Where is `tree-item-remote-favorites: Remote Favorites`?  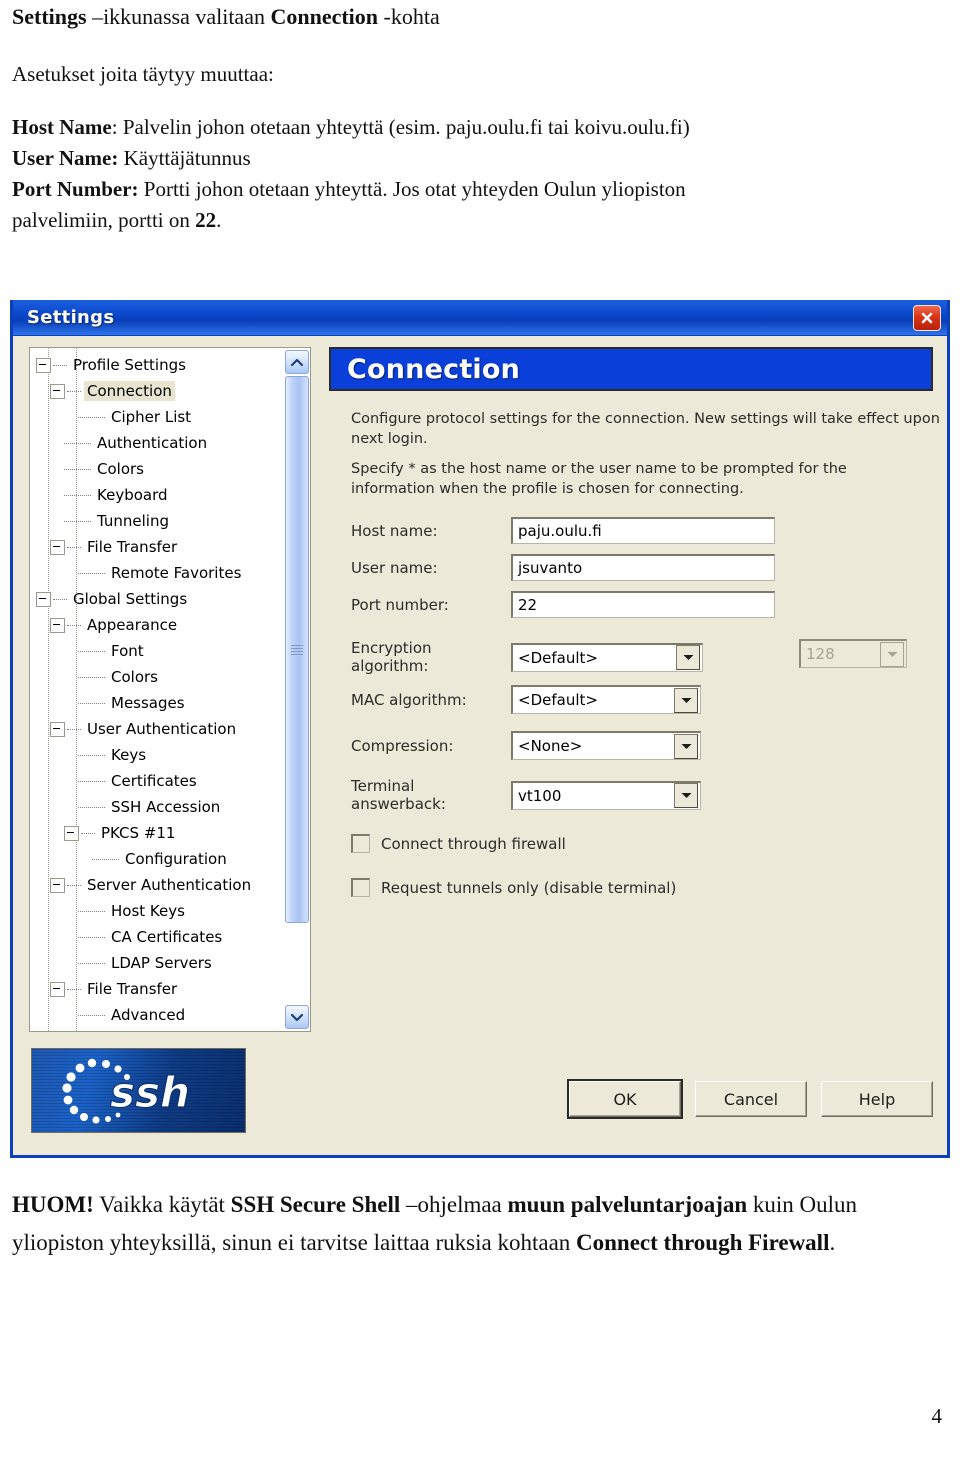
tree-item-remote-favorites: Remote Favorites is located at coordinates (153, 573).